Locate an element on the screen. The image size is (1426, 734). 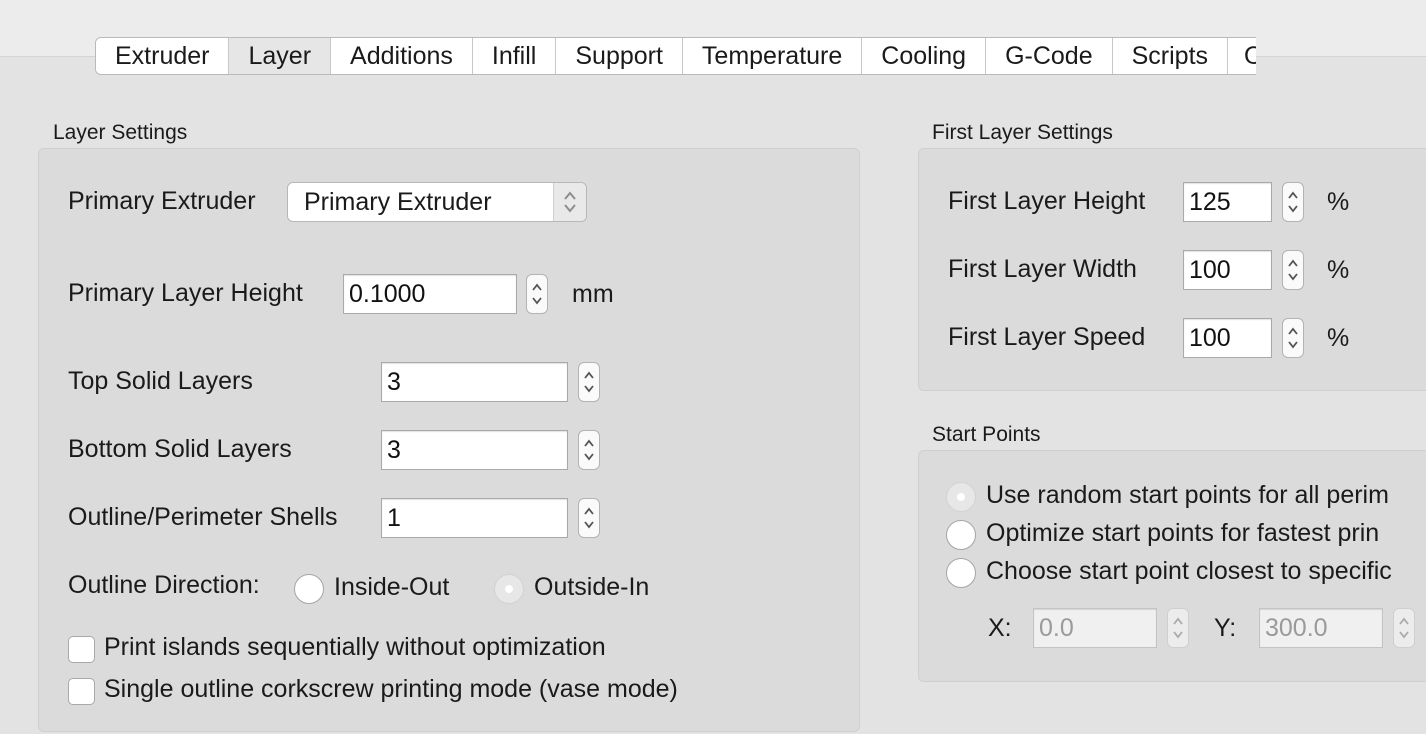
primary-layer-height-stepper is located at coordinates (537, 294).